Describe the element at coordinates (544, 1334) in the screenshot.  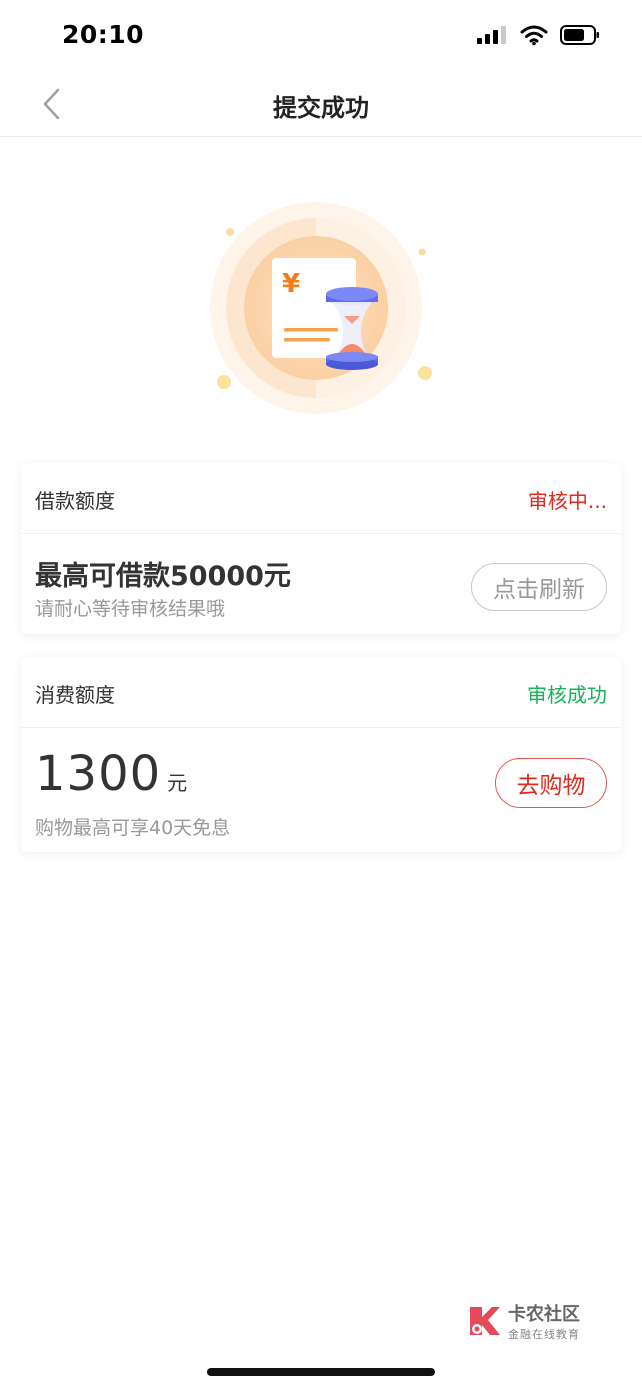
I see `watermark-subtitle: 金融在线教育` at that location.